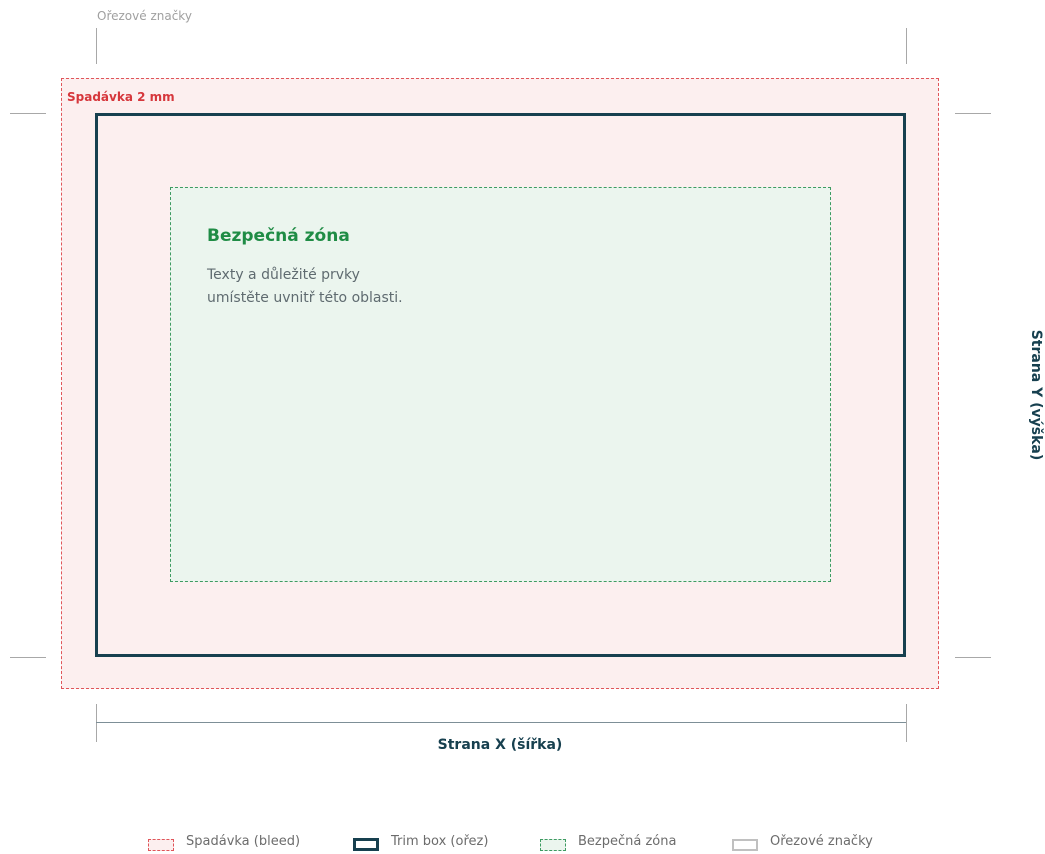  Describe the element at coordinates (973, 657) in the screenshot. I see `crop-mark-right-bottom` at that location.